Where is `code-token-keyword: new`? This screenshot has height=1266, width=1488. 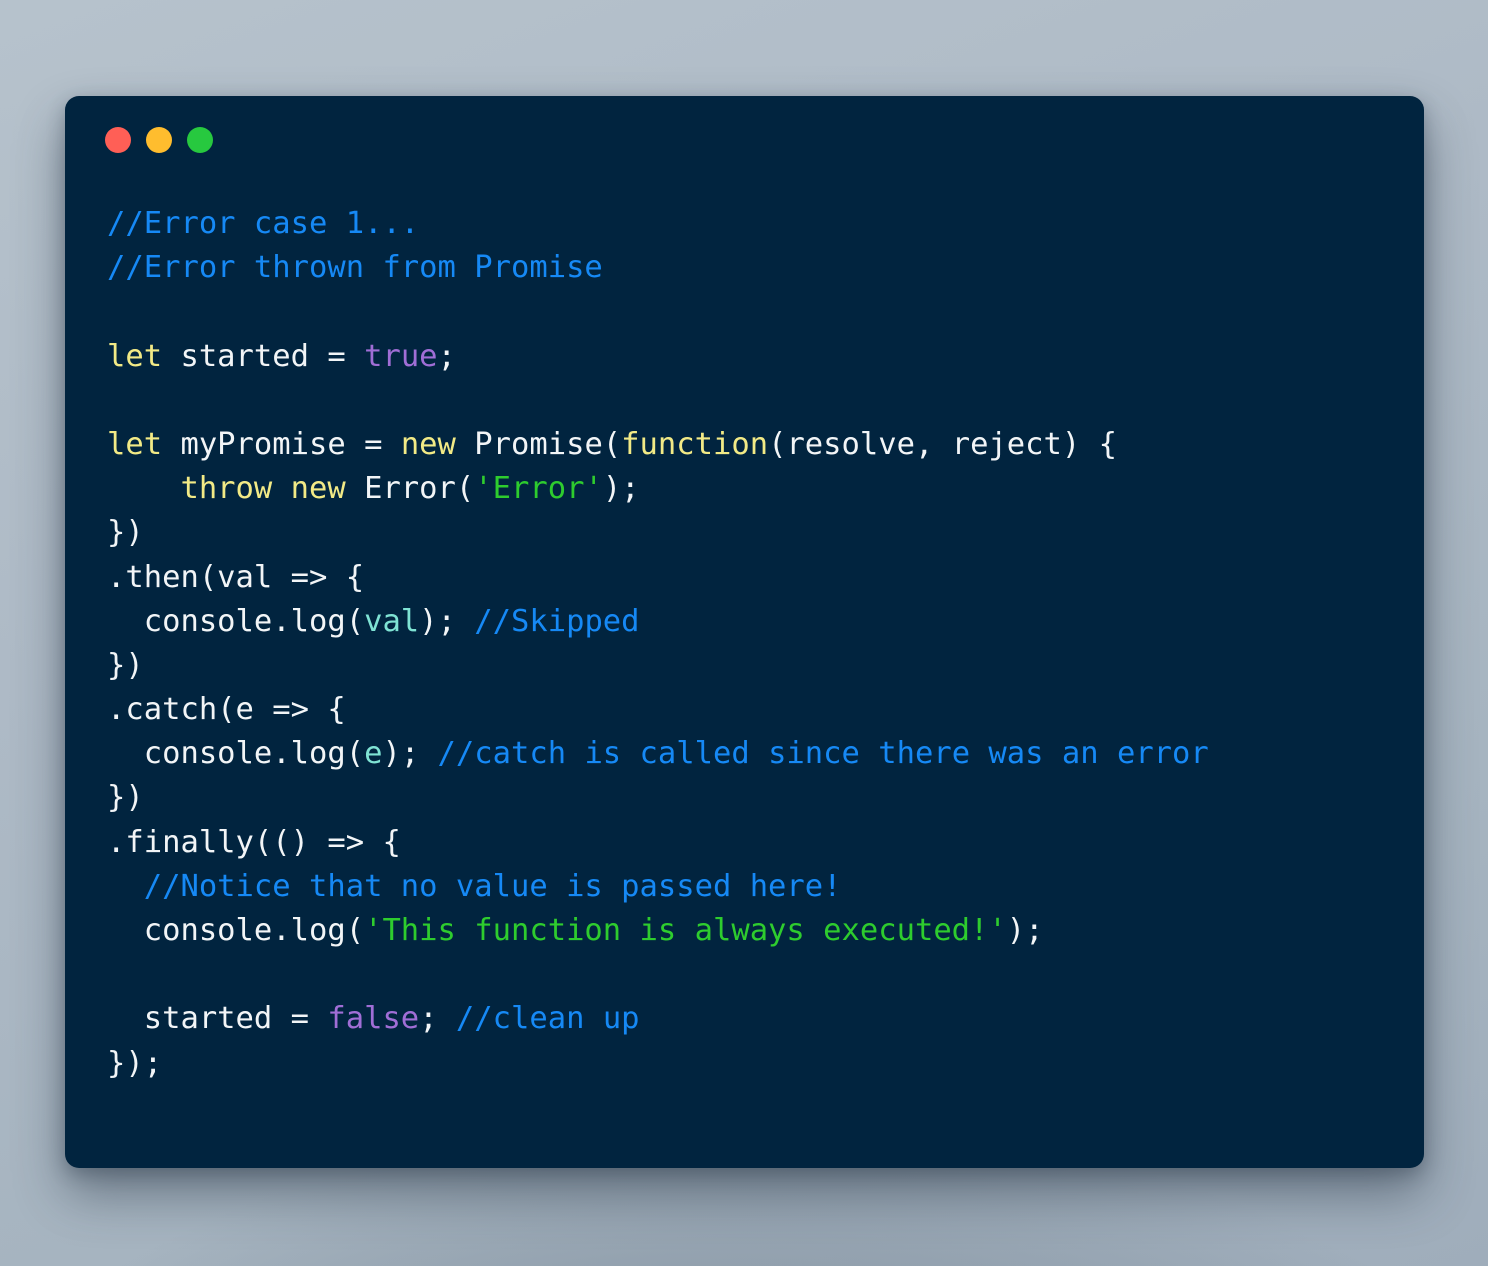 code-token-keyword: new is located at coordinates (428, 444).